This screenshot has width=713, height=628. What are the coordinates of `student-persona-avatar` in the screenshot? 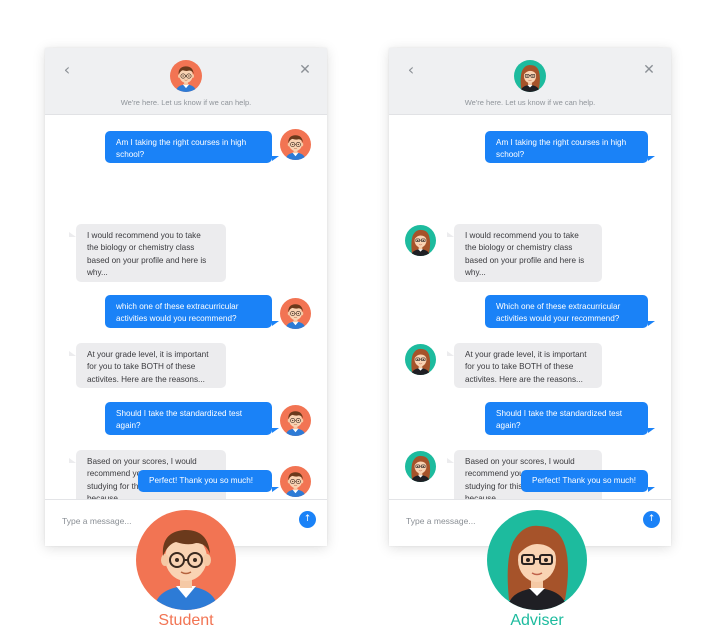 It's located at (186, 560).